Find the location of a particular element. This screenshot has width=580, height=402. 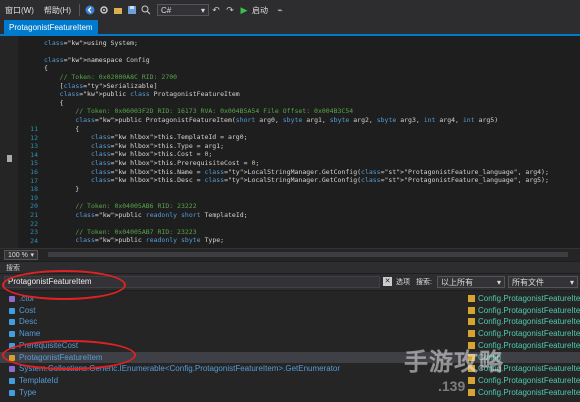

search-scope-value: 以上所有 is located at coordinates (457, 282).